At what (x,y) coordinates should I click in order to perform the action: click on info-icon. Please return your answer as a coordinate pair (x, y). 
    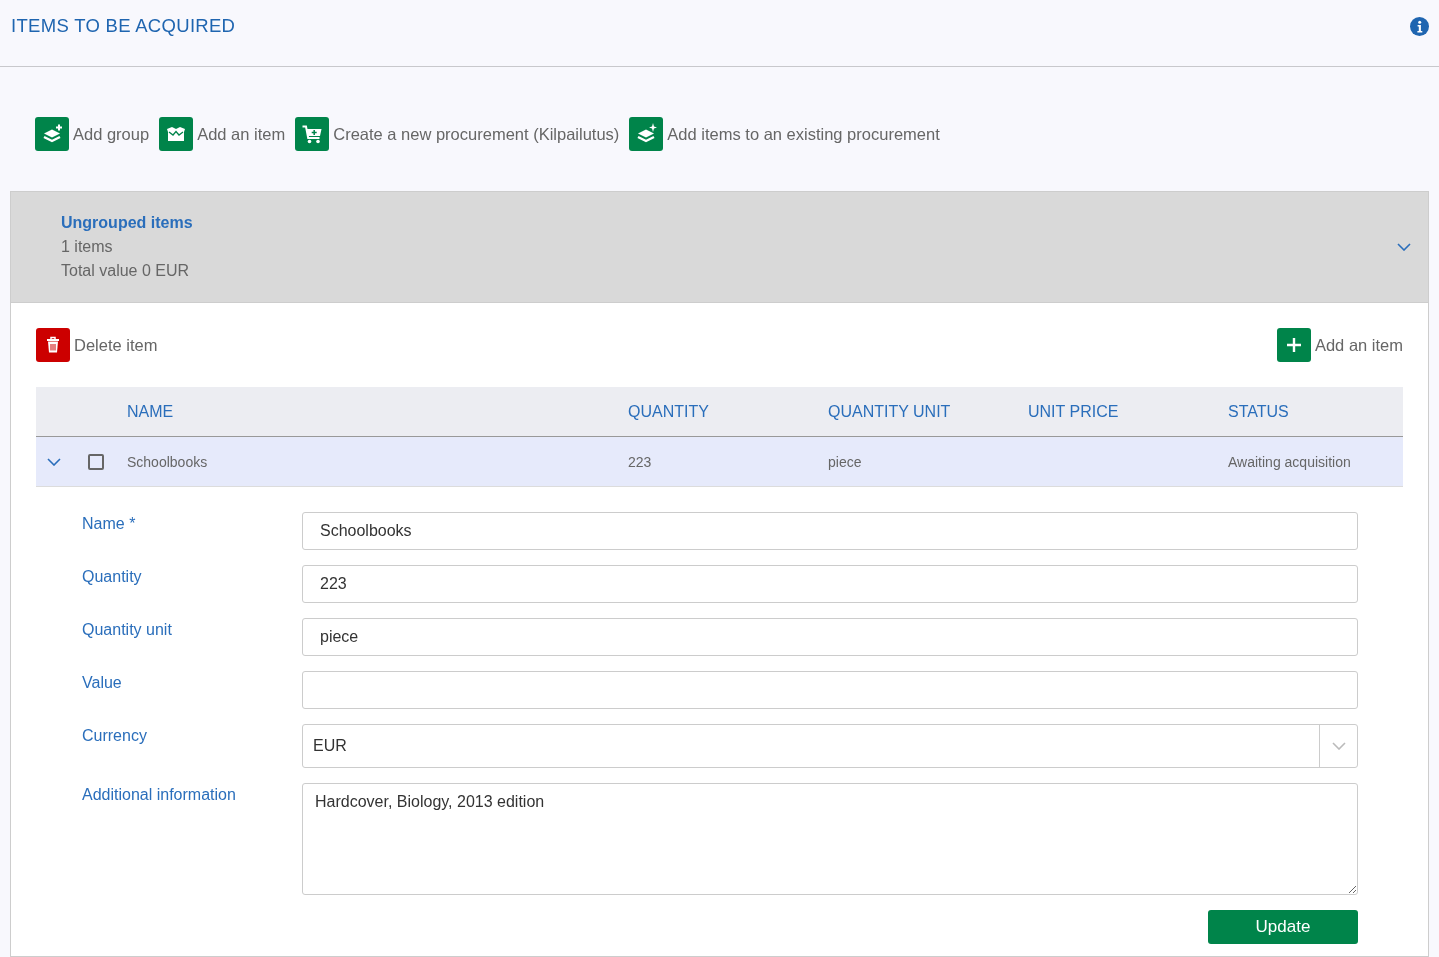
    Looking at the image, I should click on (1419, 26).